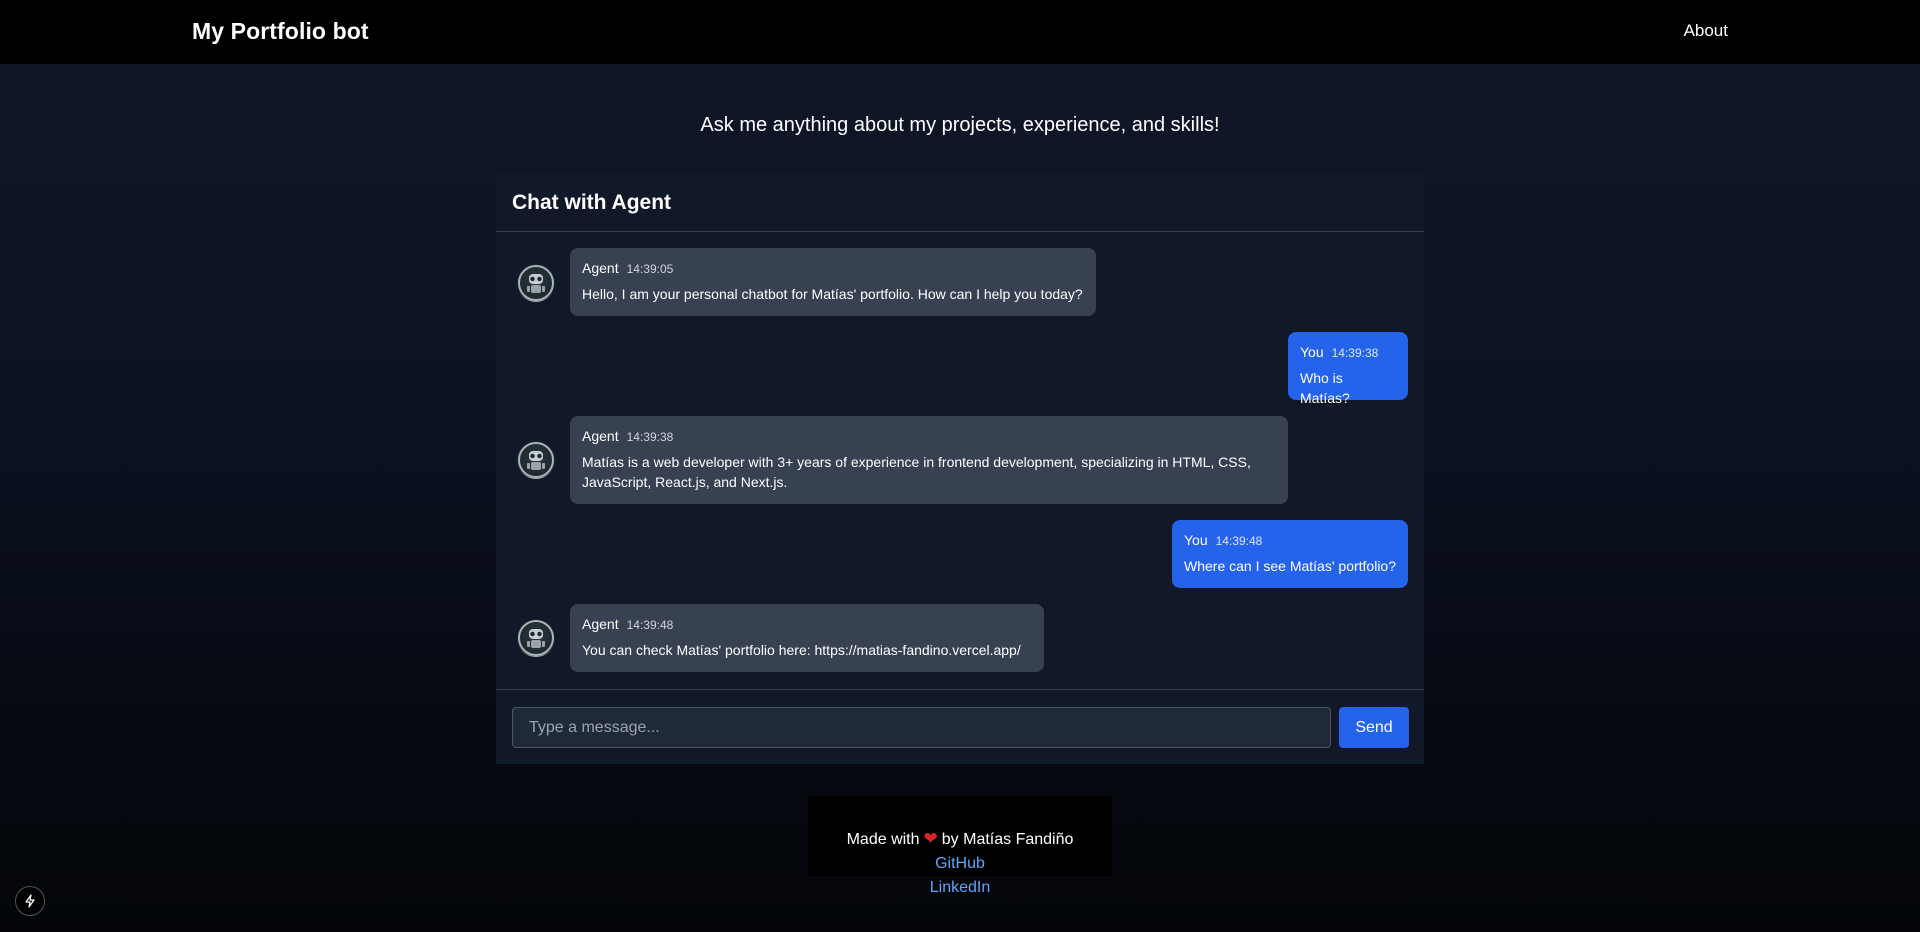 The image size is (1920, 932). Describe the element at coordinates (960, 888) in the screenshot. I see `linkedin-link: LinkedIn` at that location.